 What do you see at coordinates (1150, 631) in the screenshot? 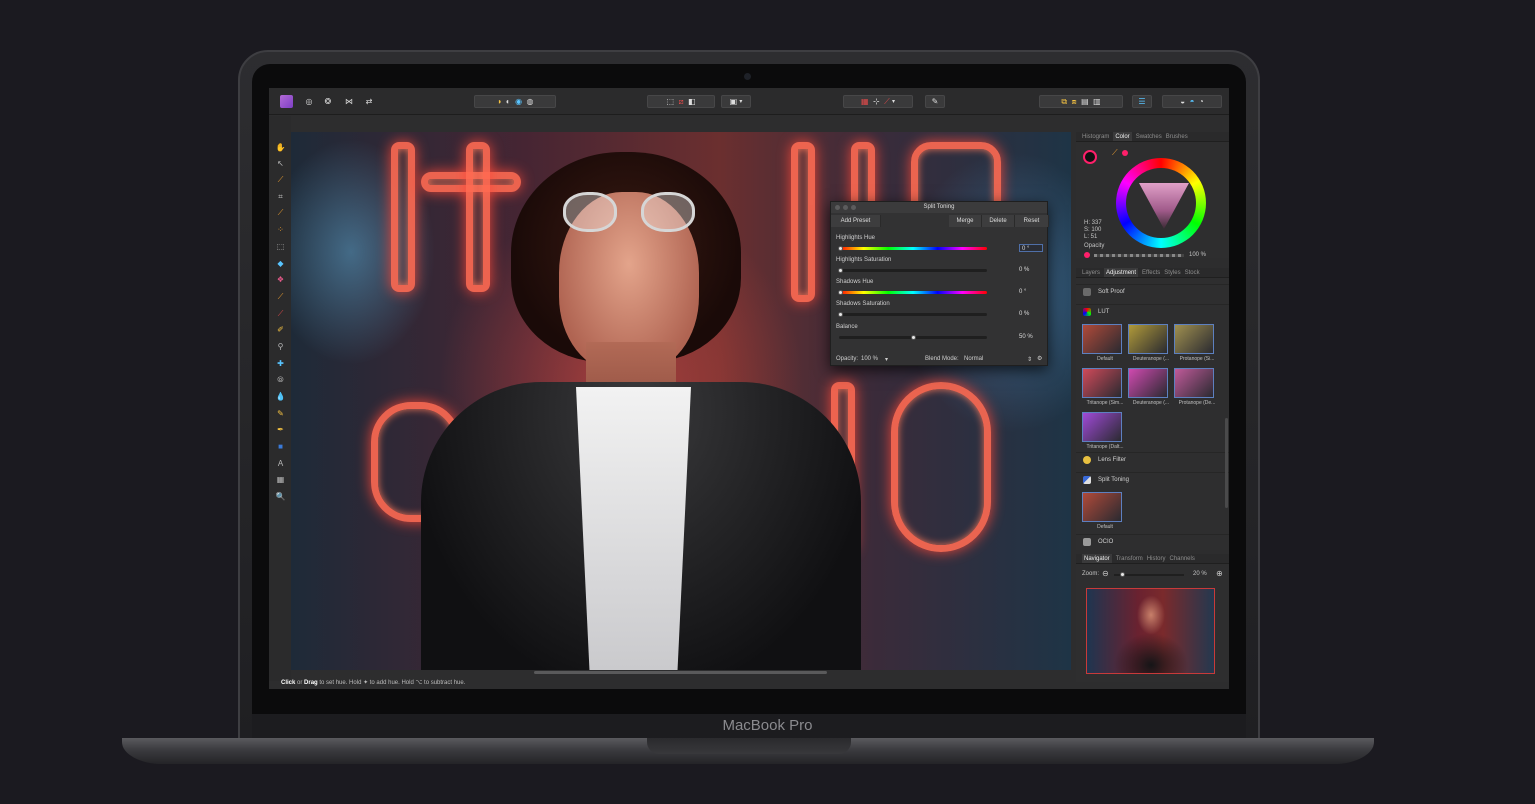
I see `navigator-preview` at bounding box center [1150, 631].